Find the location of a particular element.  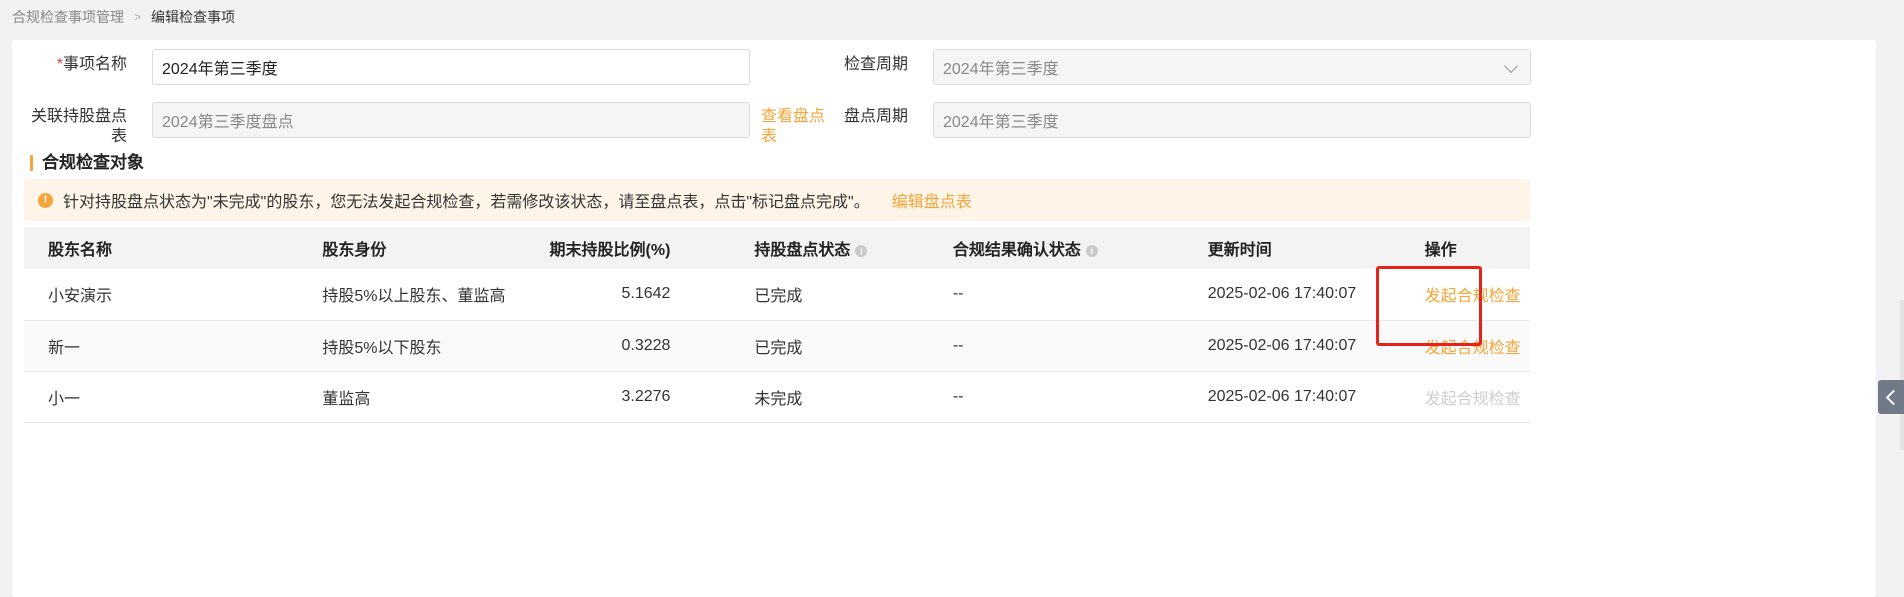

cell-identity: 持股5%以上股东、董监高 is located at coordinates (421, 295).